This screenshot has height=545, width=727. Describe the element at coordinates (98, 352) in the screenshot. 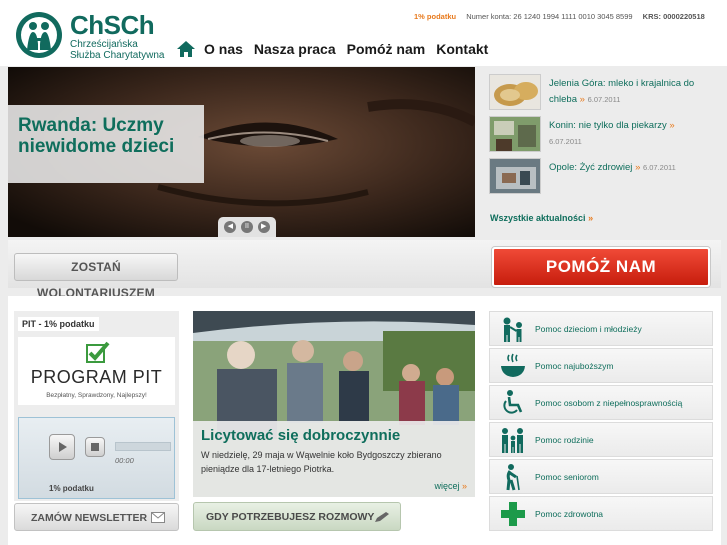

I see `checkbox-check-icon` at that location.